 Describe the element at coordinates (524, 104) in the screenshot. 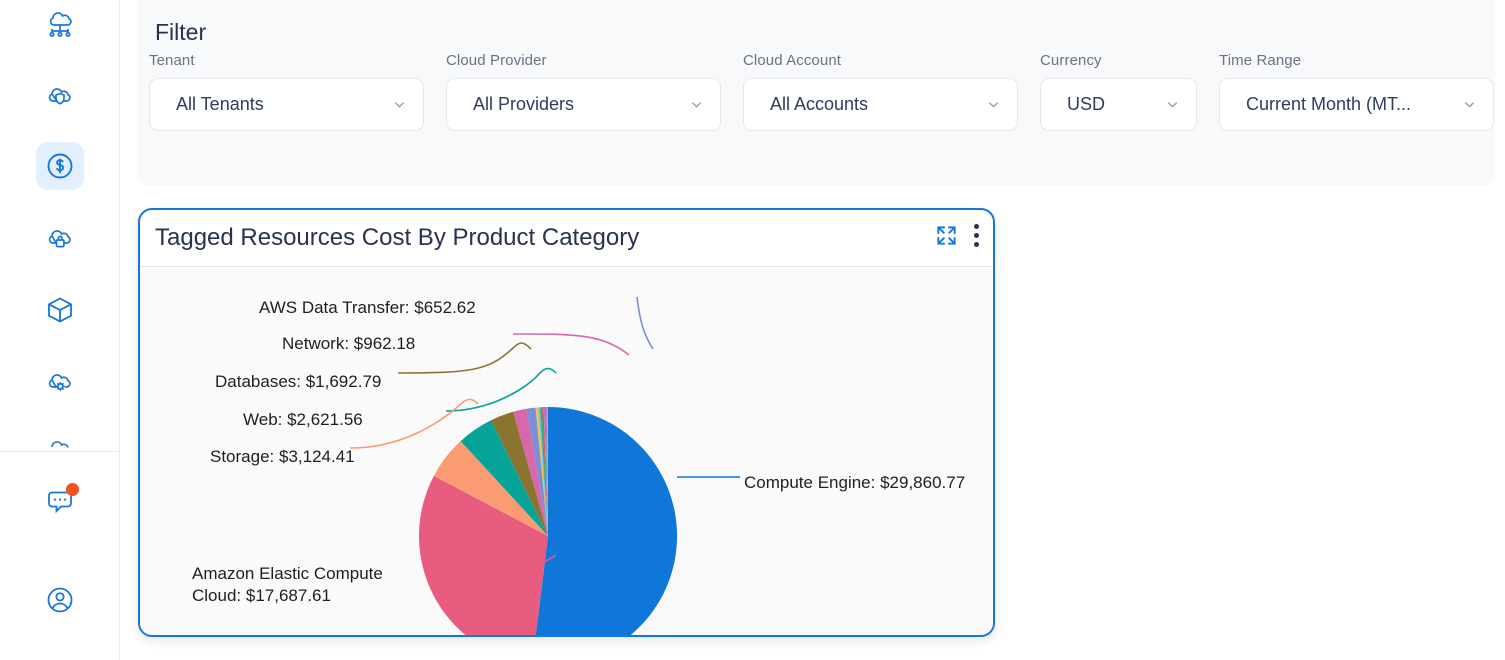

I see `cloud-provider-select-value: All Providers` at that location.